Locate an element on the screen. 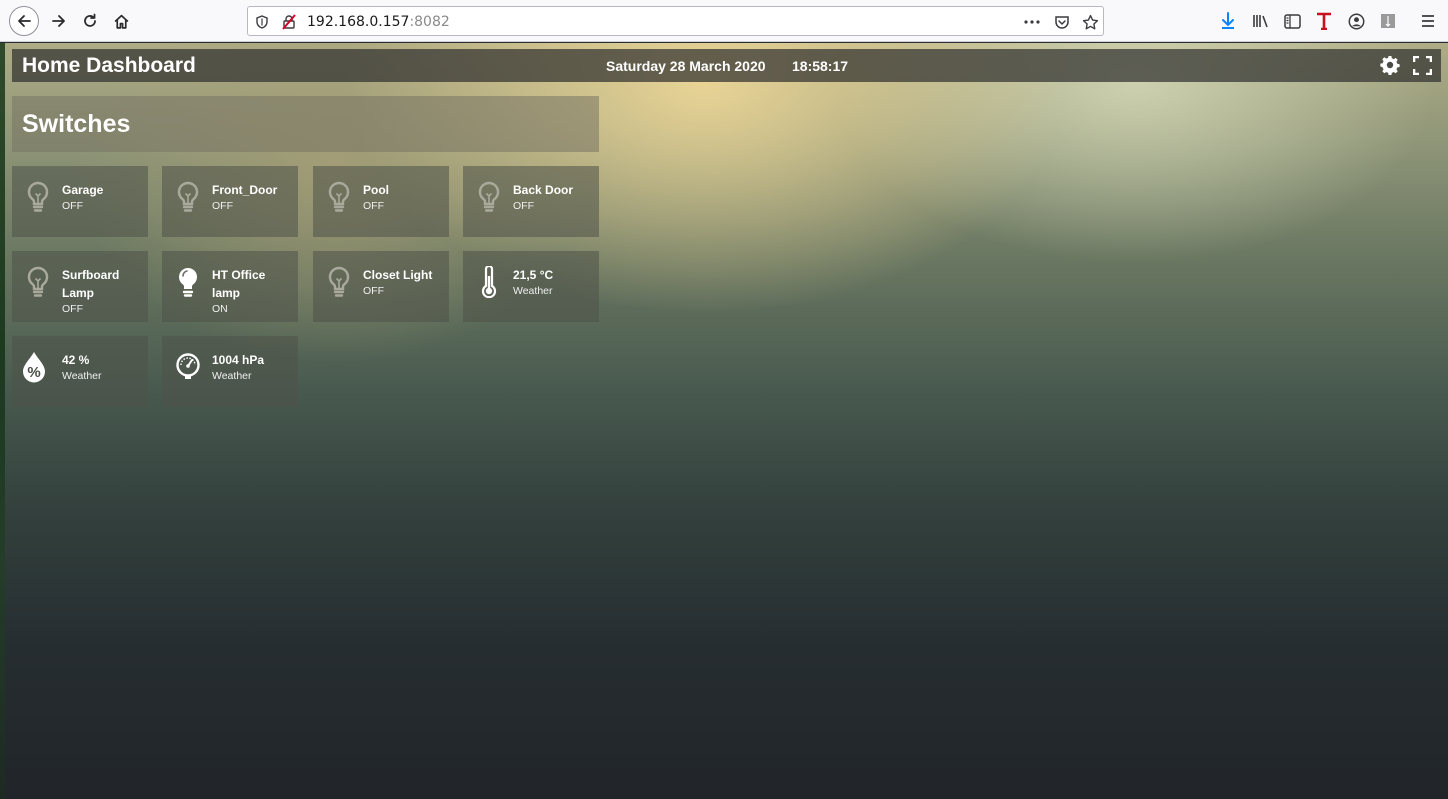 The image size is (1448, 799). insecure-lock-icon is located at coordinates (289, 22).